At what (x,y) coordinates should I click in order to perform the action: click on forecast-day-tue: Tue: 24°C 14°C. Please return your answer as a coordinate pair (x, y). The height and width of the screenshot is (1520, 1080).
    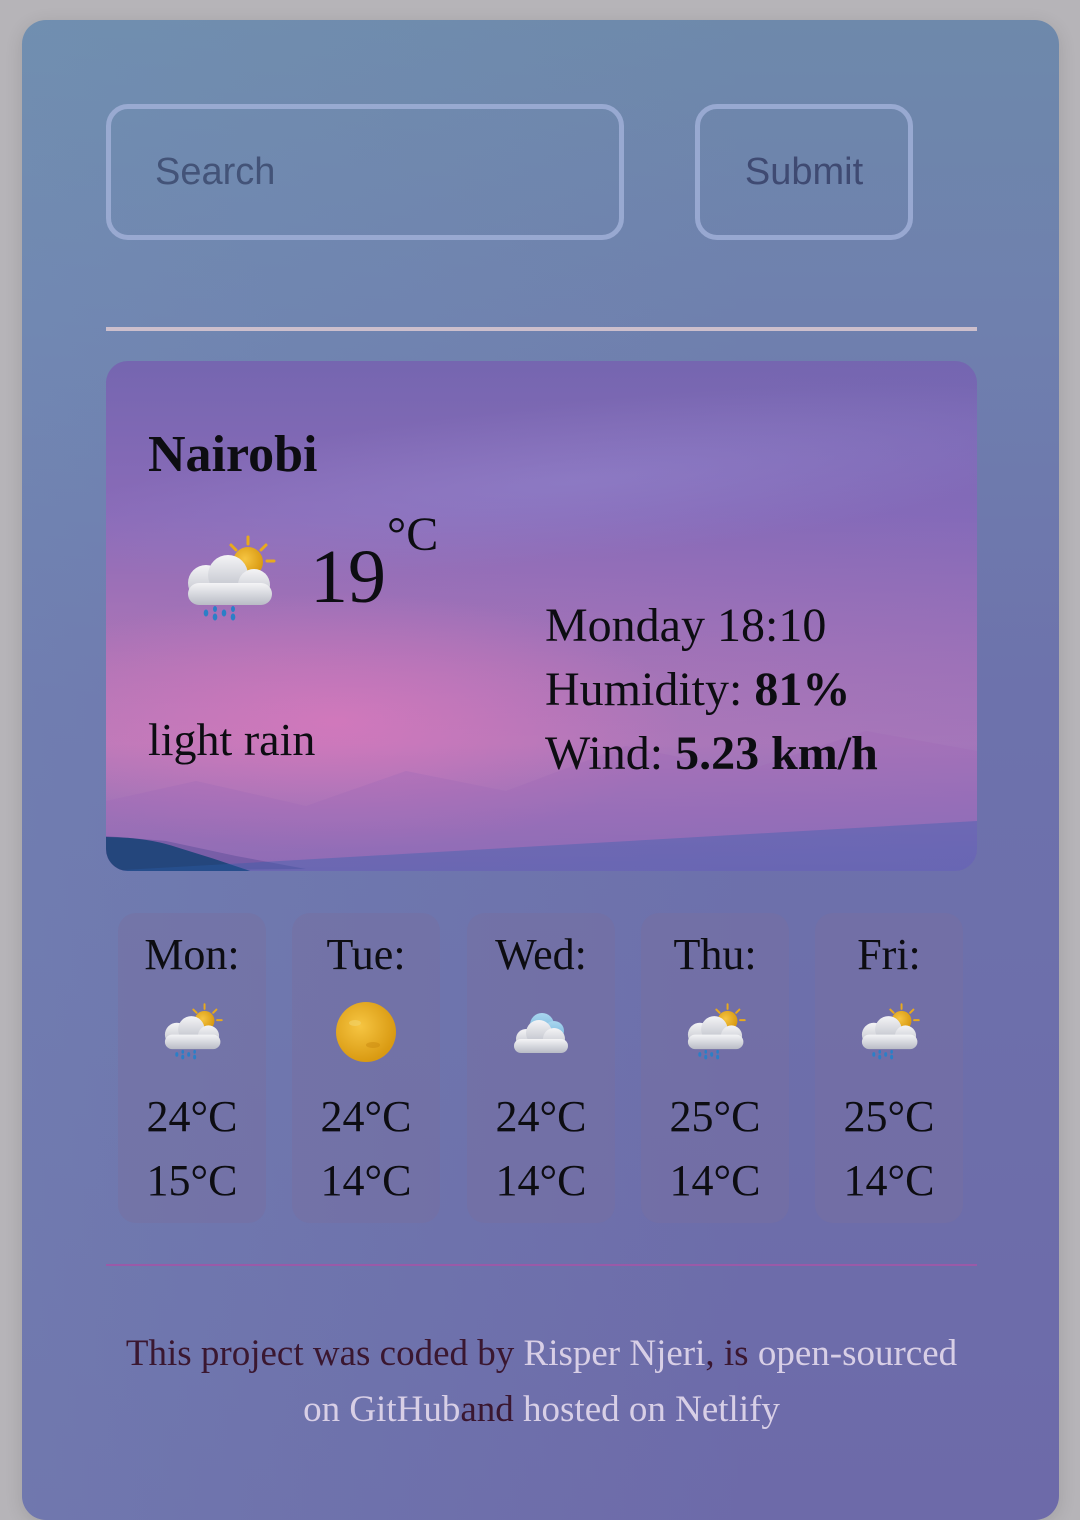
    Looking at the image, I should click on (366, 1068).